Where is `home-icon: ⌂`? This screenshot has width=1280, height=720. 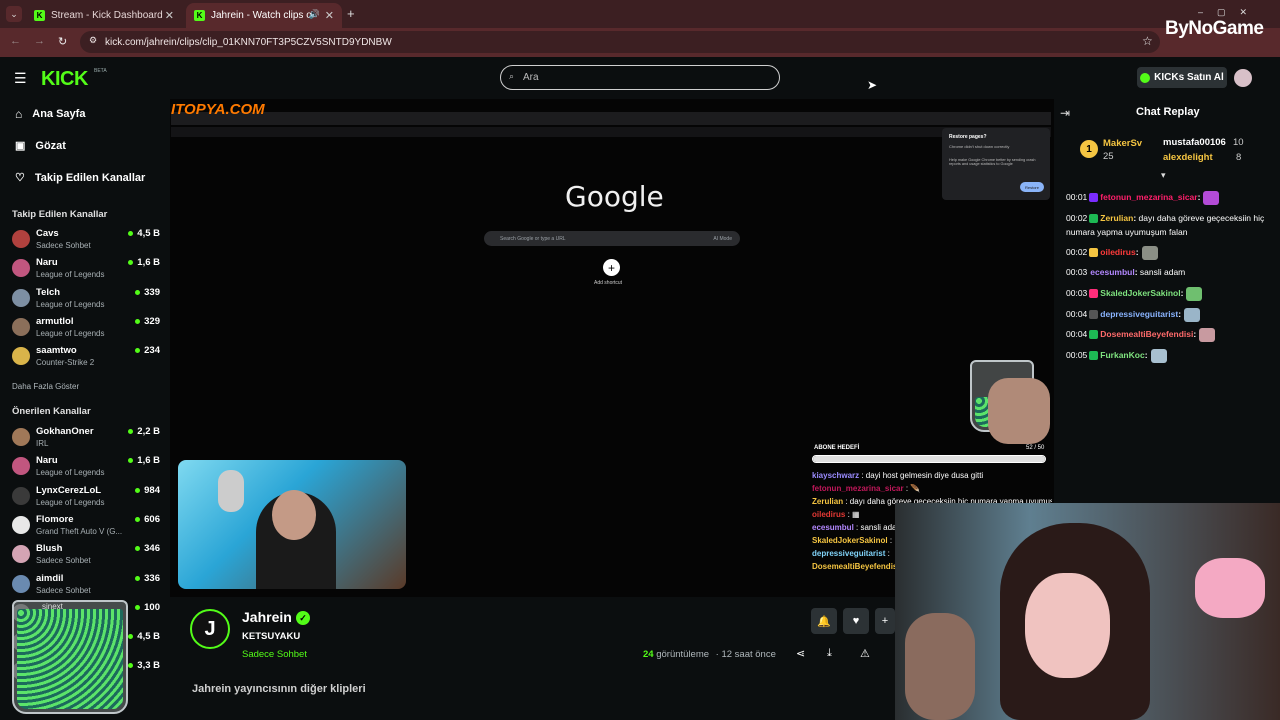 home-icon: ⌂ is located at coordinates (19, 114).